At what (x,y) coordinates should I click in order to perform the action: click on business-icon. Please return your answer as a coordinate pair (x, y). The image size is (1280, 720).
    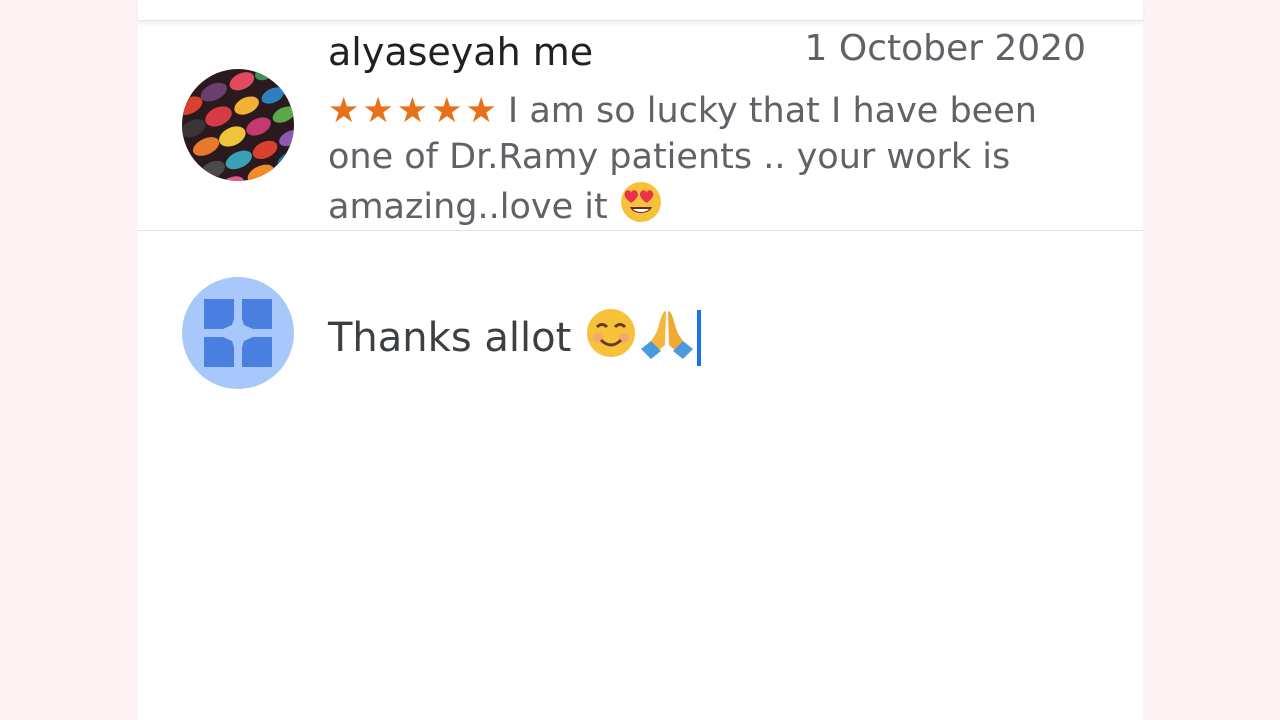
    Looking at the image, I should click on (238, 333).